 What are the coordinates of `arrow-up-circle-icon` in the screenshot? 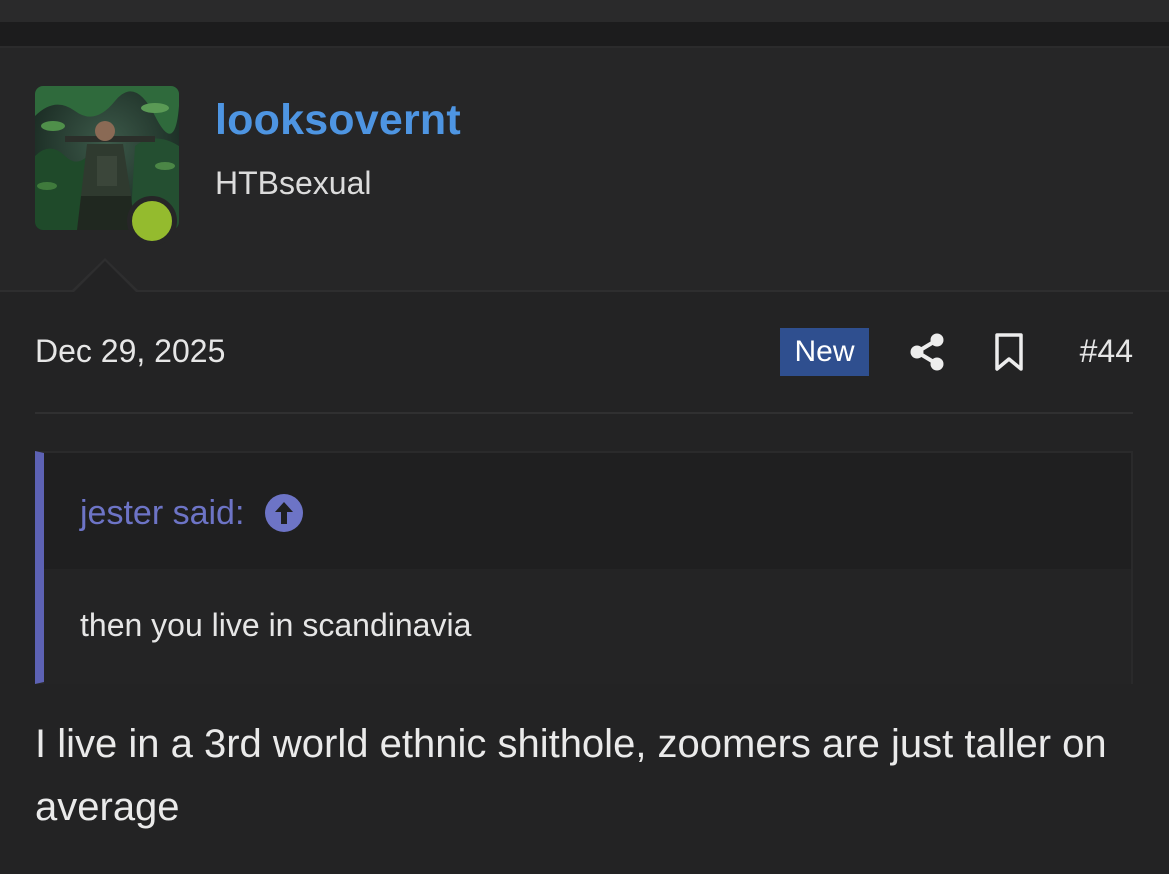 It's located at (284, 513).